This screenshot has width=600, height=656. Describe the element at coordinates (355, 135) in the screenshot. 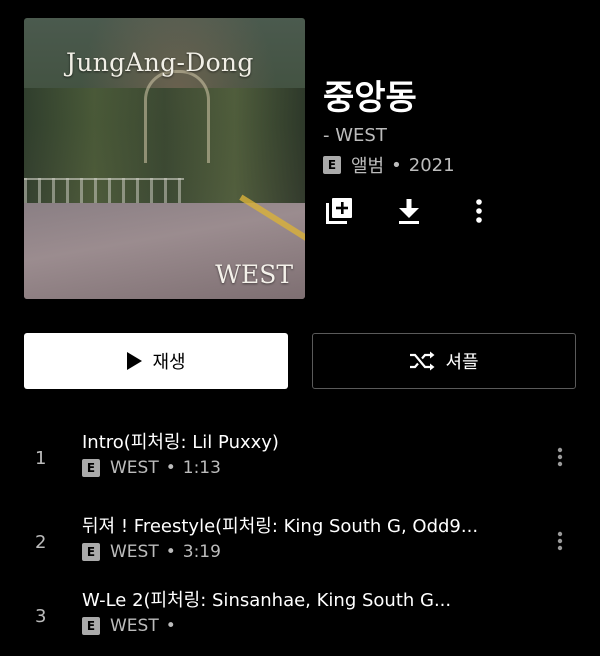

I see `album-artist: - WEST` at that location.